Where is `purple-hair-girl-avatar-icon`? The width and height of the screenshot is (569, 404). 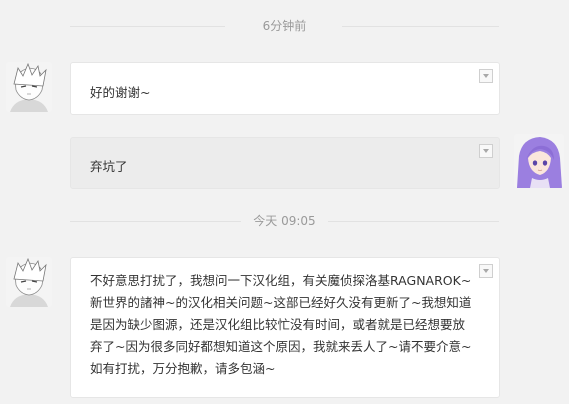 purple-hair-girl-avatar-icon is located at coordinates (539, 161).